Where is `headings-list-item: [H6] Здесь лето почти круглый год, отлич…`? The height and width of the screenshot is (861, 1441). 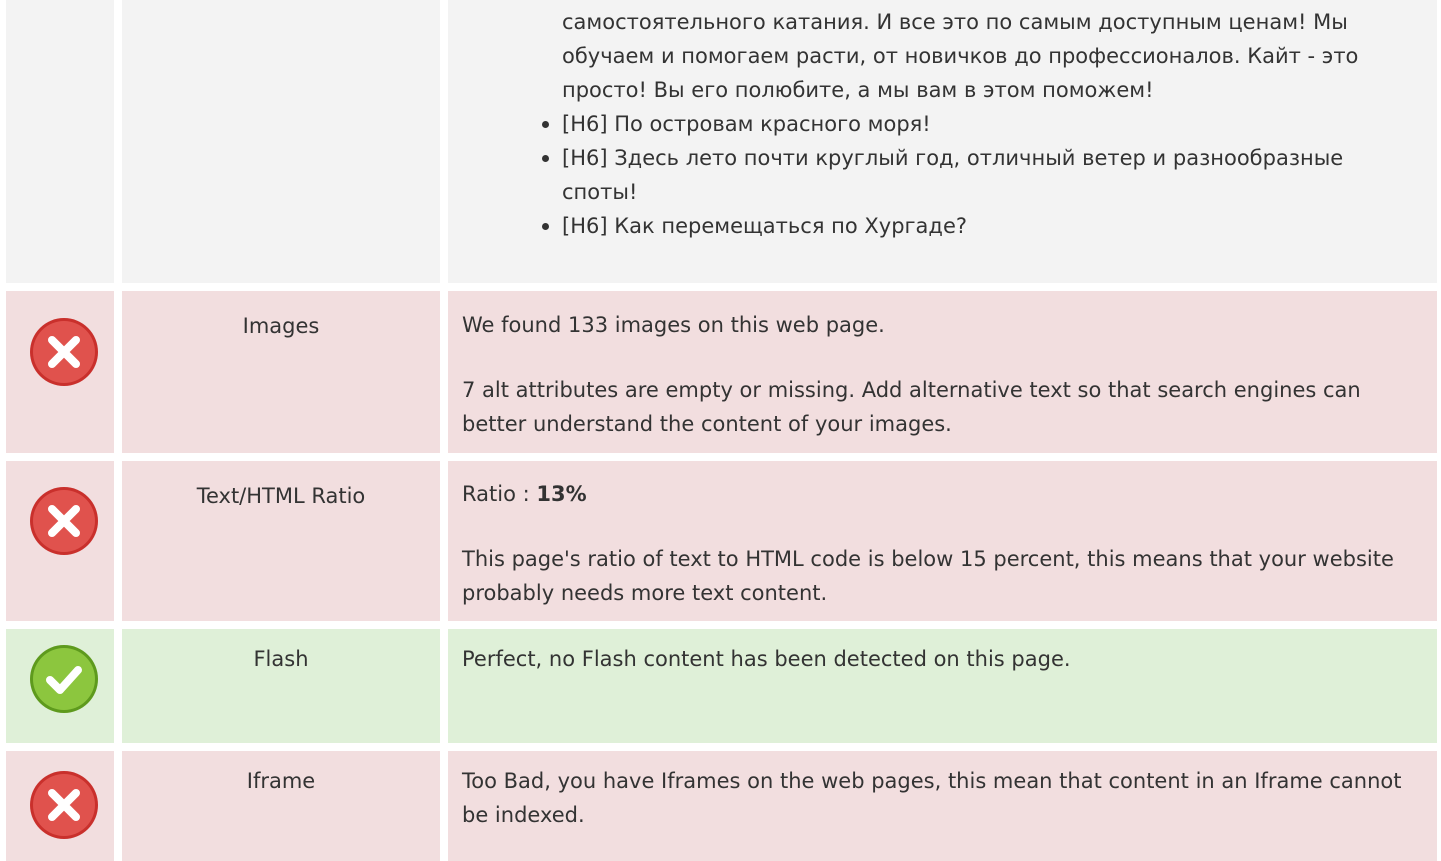 headings-list-item: [H6] Здесь лето почти круглый год, отлич… is located at coordinates (979, 175).